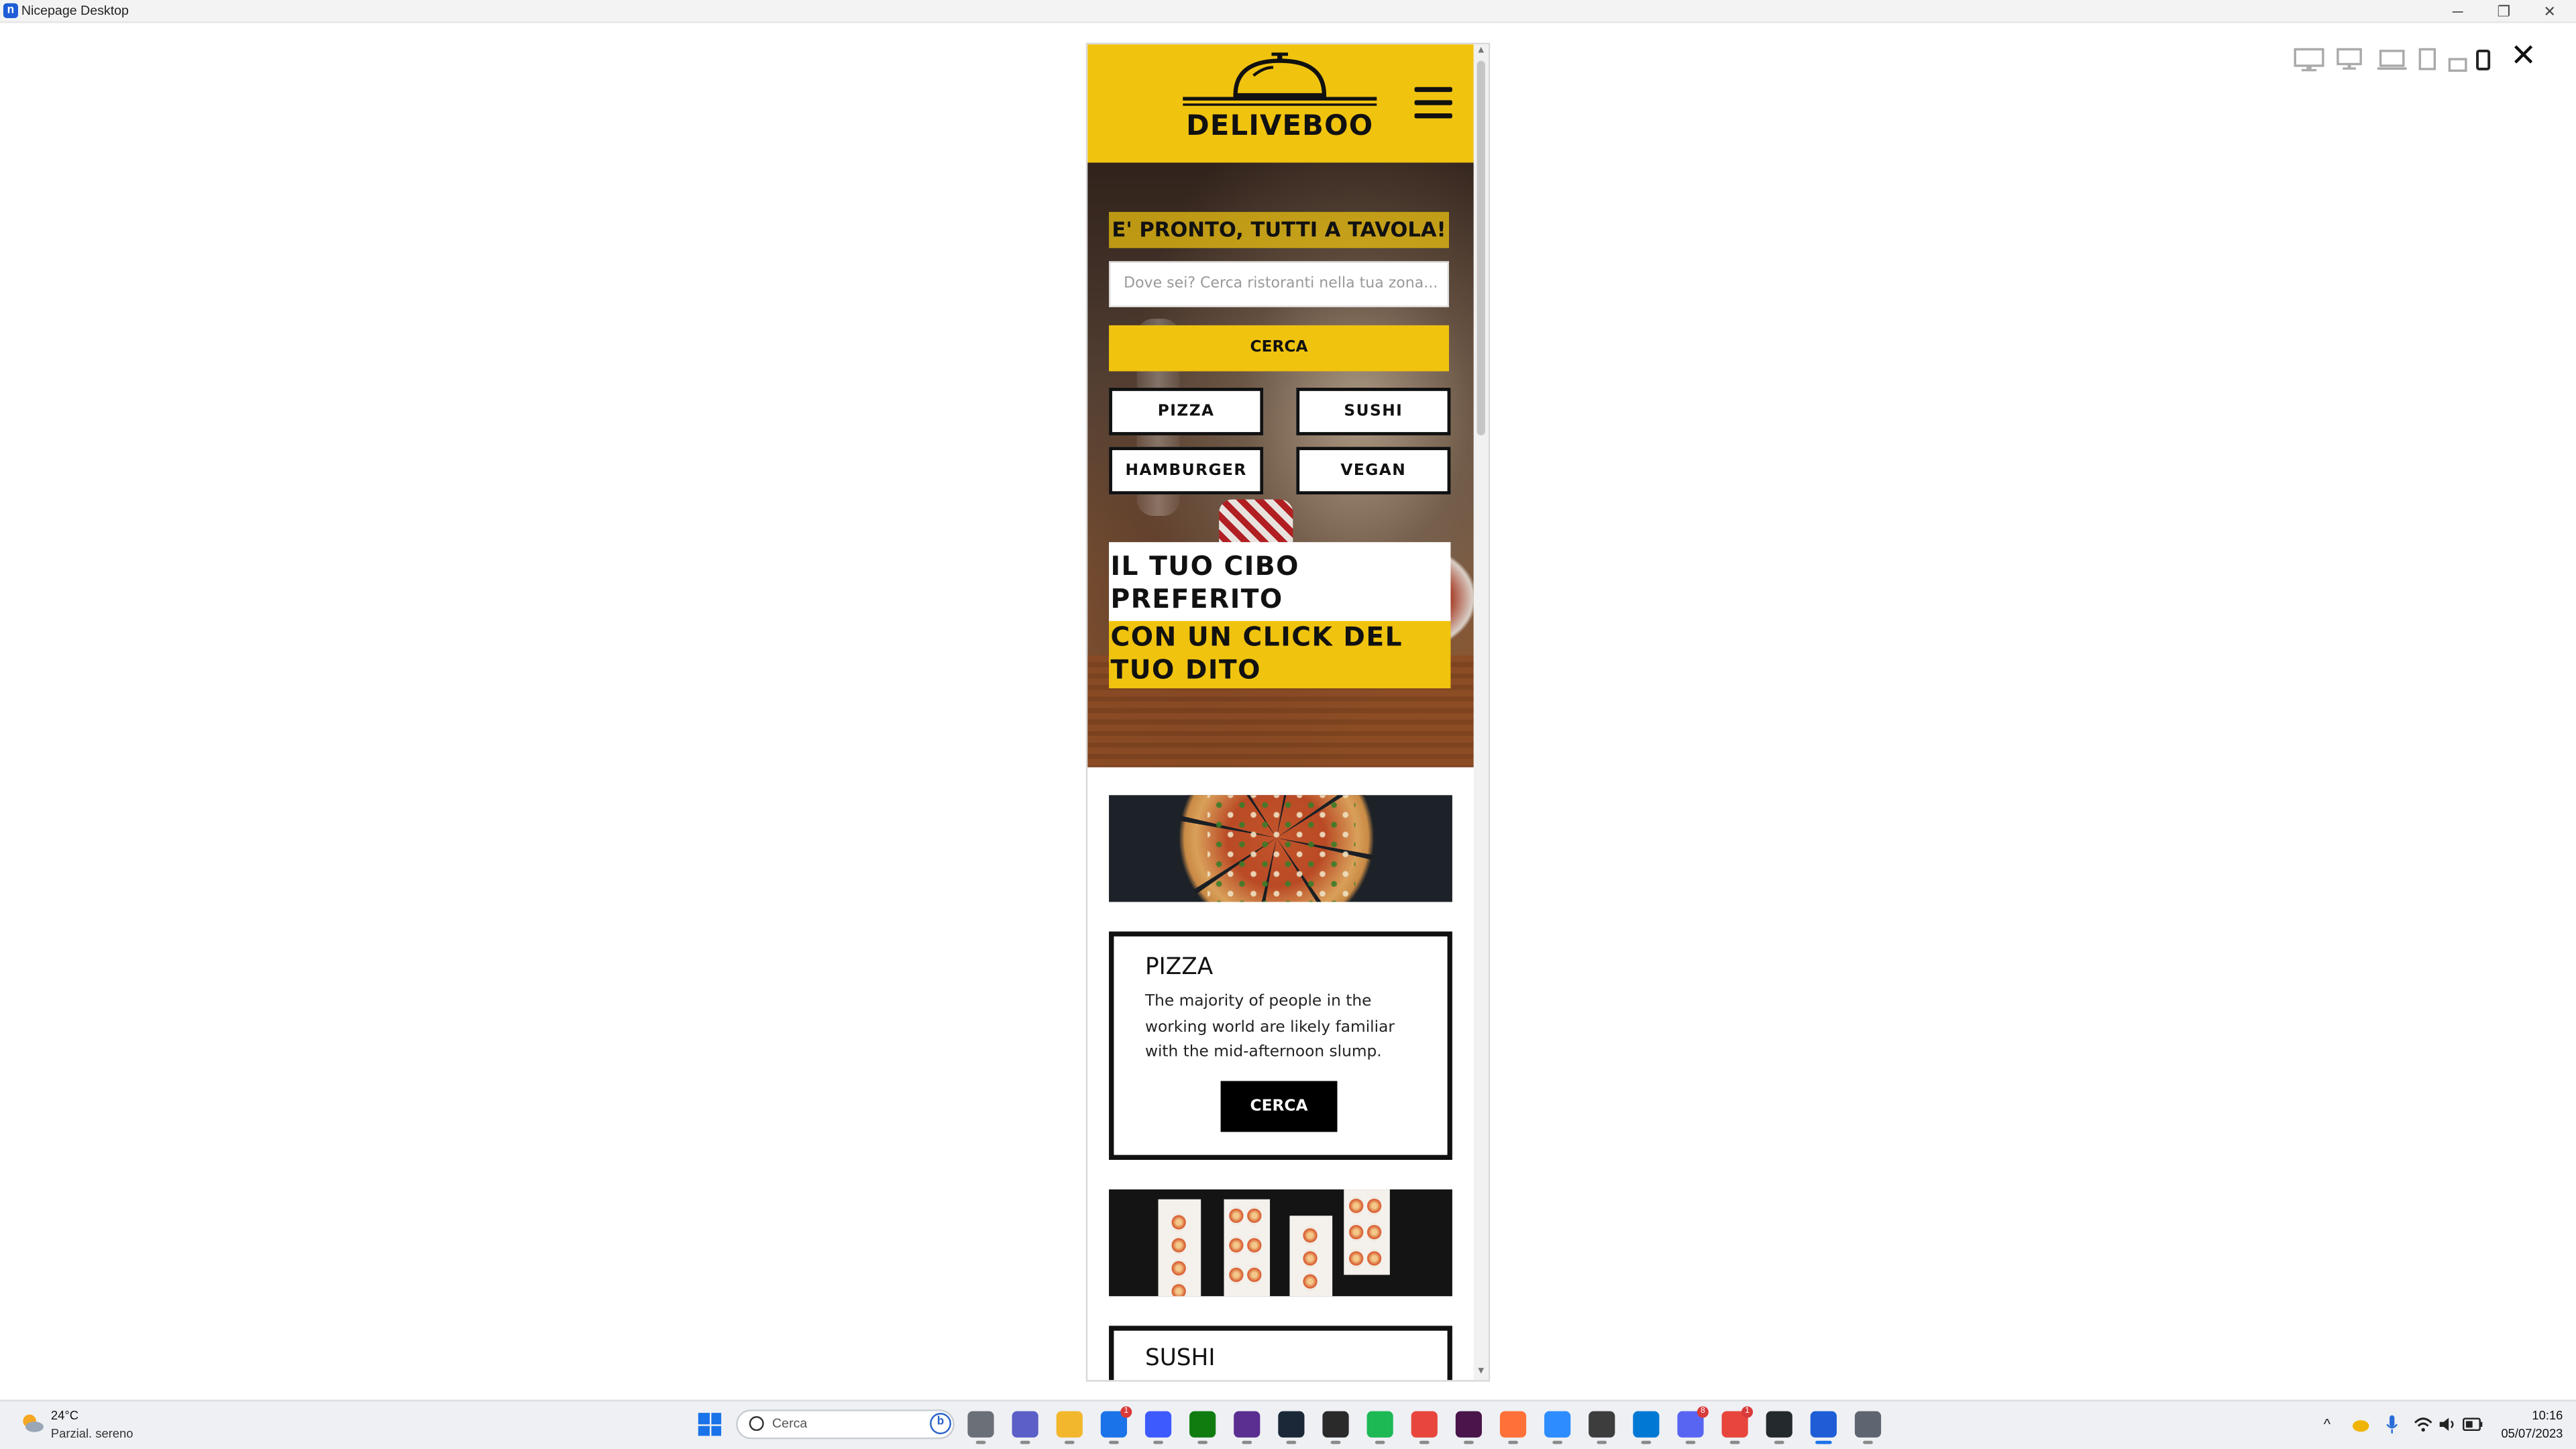 This screenshot has width=2576, height=1449. What do you see at coordinates (2327, 1424) in the screenshot?
I see `tray-chevron-icon: ^` at bounding box center [2327, 1424].